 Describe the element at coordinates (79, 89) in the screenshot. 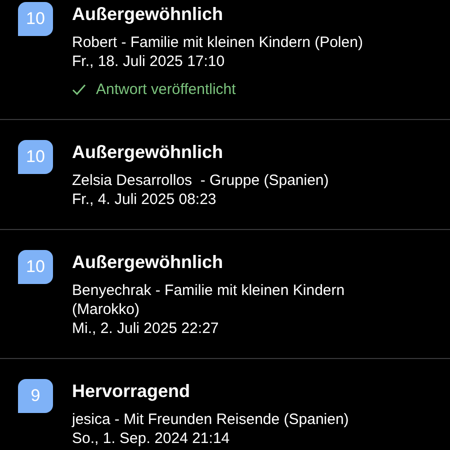

I see `checkmark-icon` at that location.